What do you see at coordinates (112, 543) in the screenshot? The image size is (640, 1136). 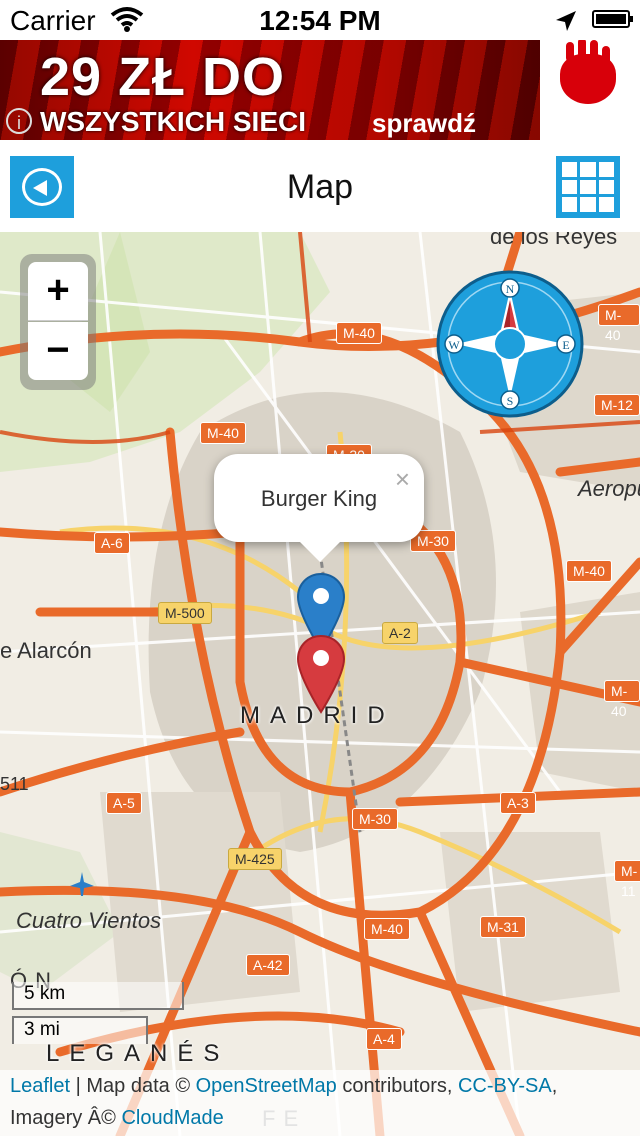 I see `road-shield: A-6` at bounding box center [112, 543].